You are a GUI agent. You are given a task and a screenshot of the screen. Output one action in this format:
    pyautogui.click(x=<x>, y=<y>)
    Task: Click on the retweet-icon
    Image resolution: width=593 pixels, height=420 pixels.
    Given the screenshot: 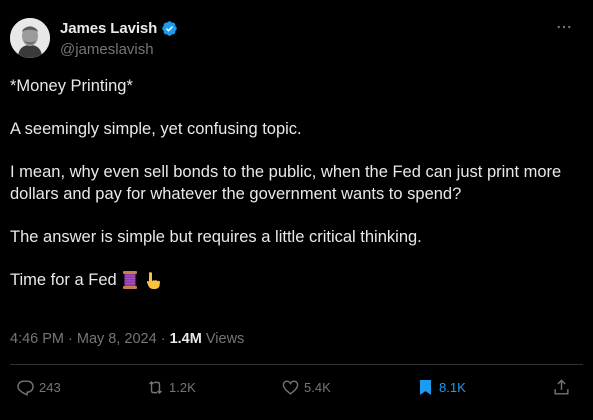 What is the action you would take?
    pyautogui.click(x=155, y=387)
    